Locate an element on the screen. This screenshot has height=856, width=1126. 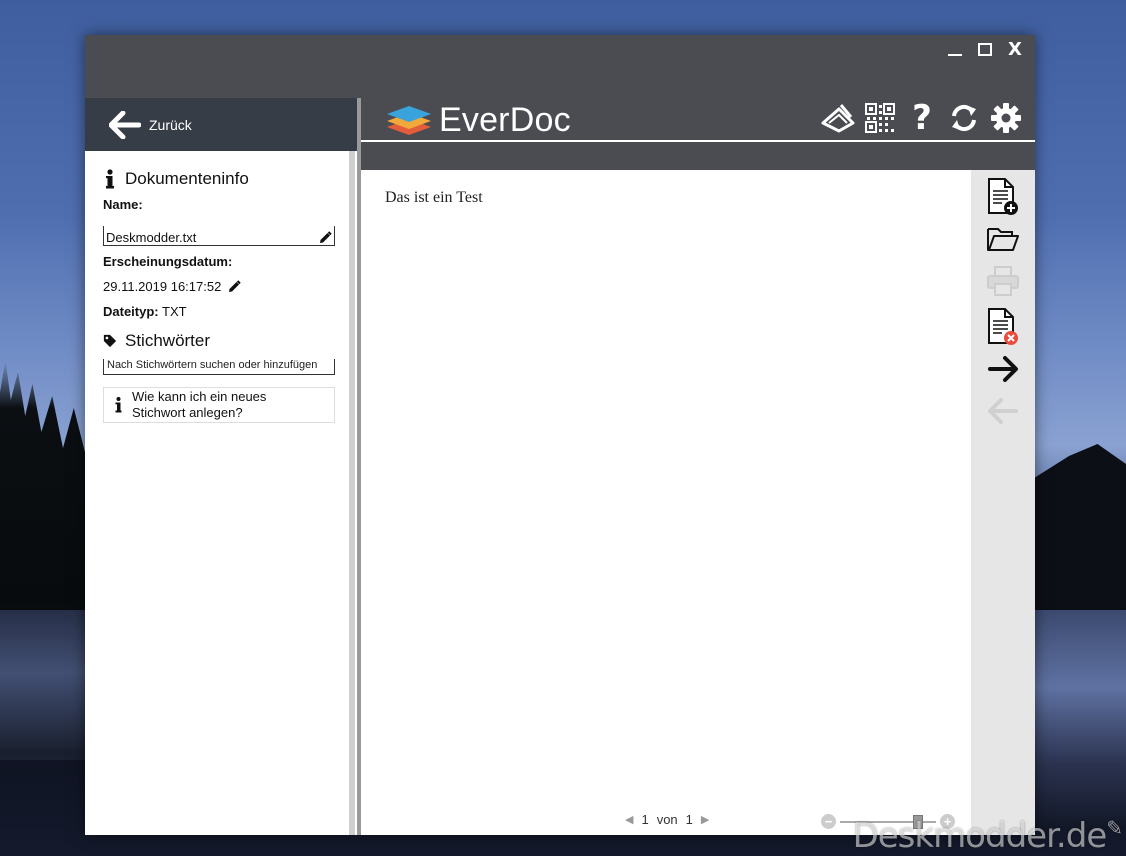
open-folder-button is located at coordinates (1003, 239).